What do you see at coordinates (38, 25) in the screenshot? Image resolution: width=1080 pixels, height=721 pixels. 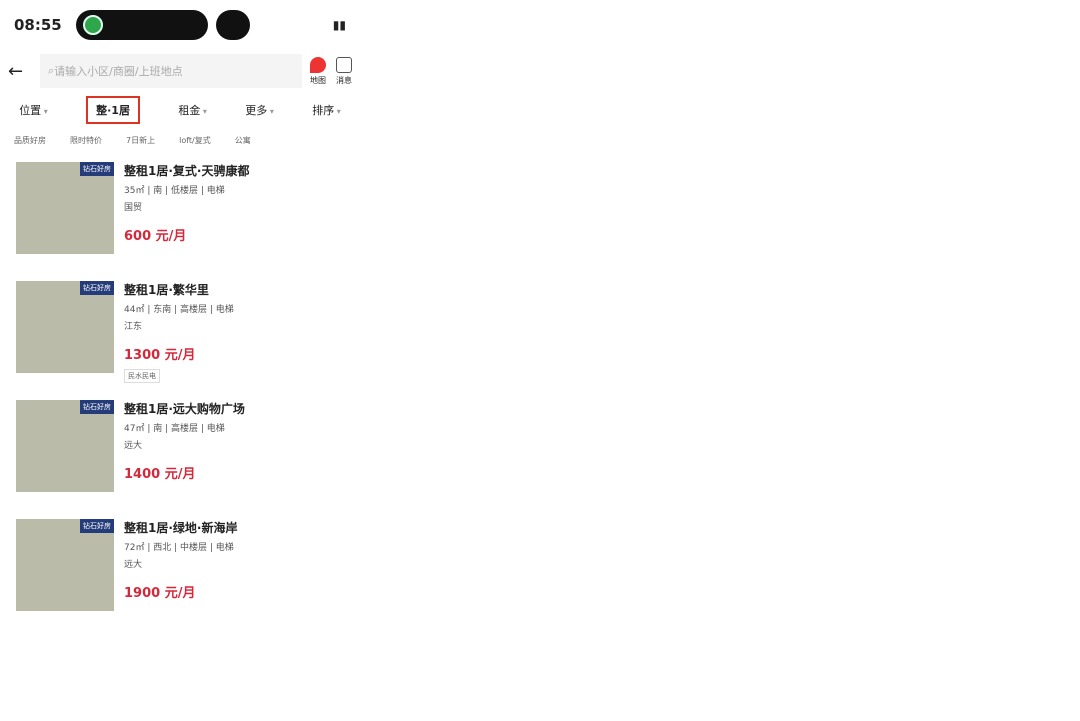 I see `time: 08:55` at bounding box center [38, 25].